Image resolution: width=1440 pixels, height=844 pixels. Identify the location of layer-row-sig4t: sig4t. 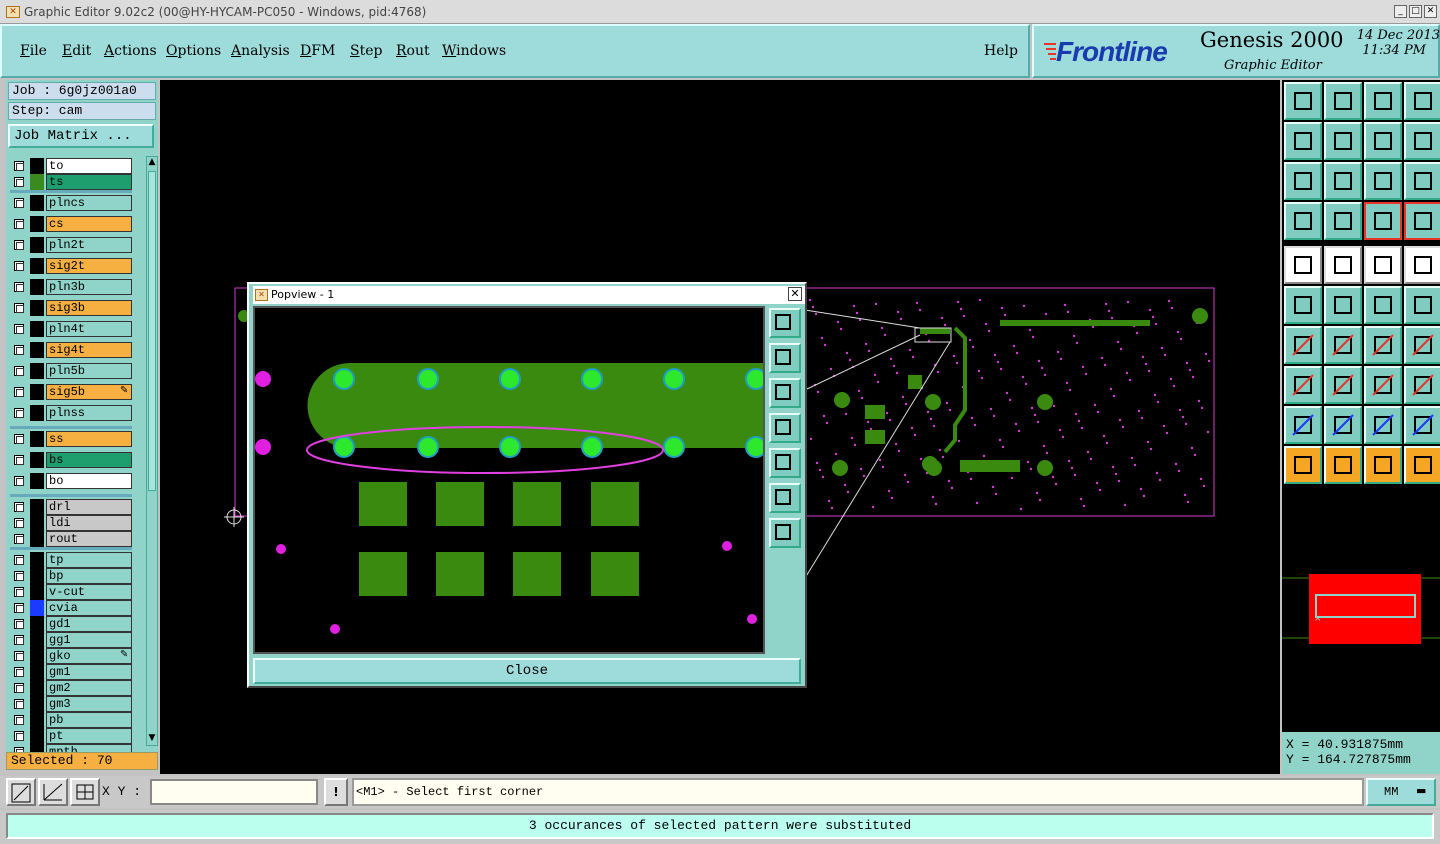
(71, 350).